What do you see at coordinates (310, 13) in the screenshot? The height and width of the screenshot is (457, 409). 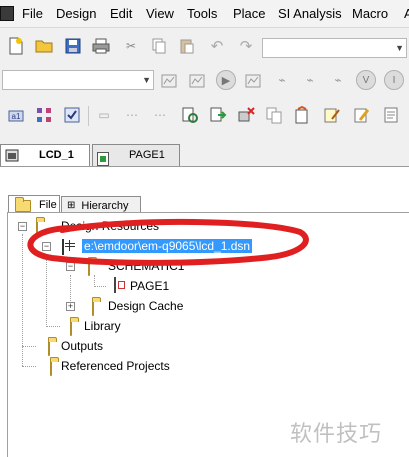 I see `menu-si-analysis: SI Analysis` at bounding box center [310, 13].